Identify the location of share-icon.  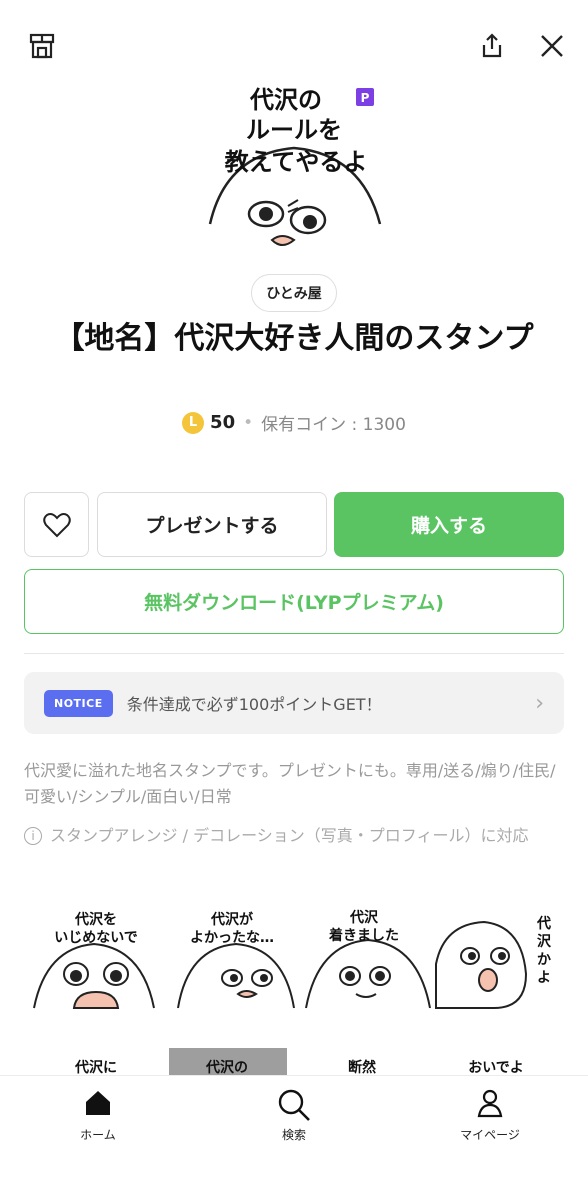
(492, 46).